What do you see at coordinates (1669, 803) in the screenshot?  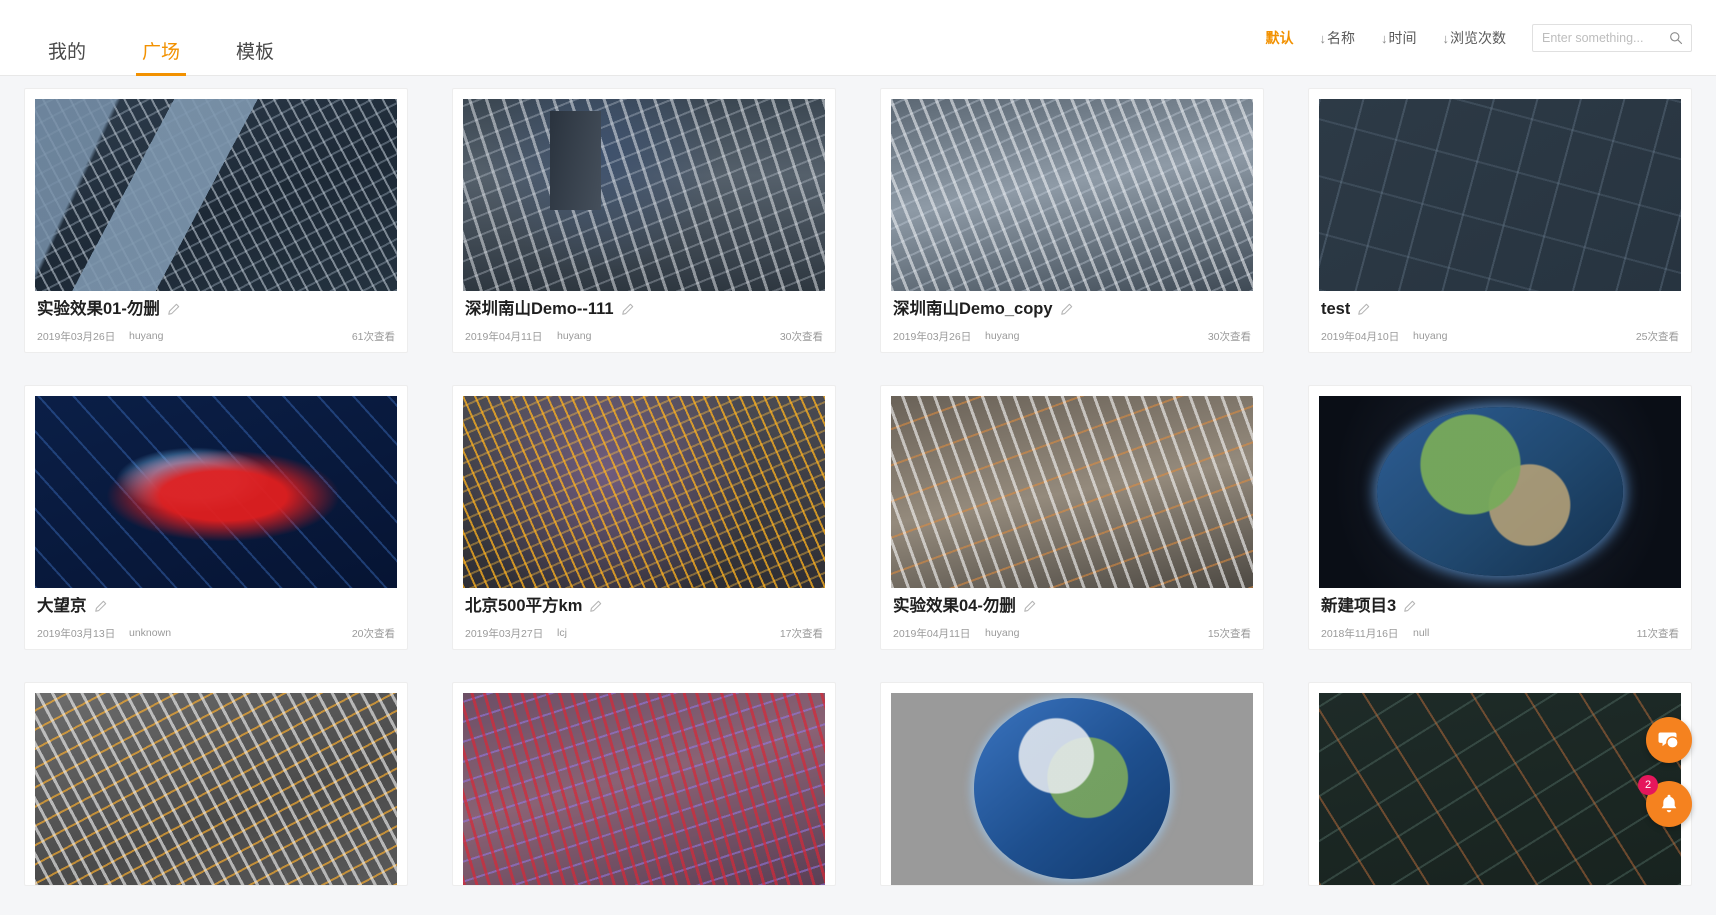 I see `bell-icon` at bounding box center [1669, 803].